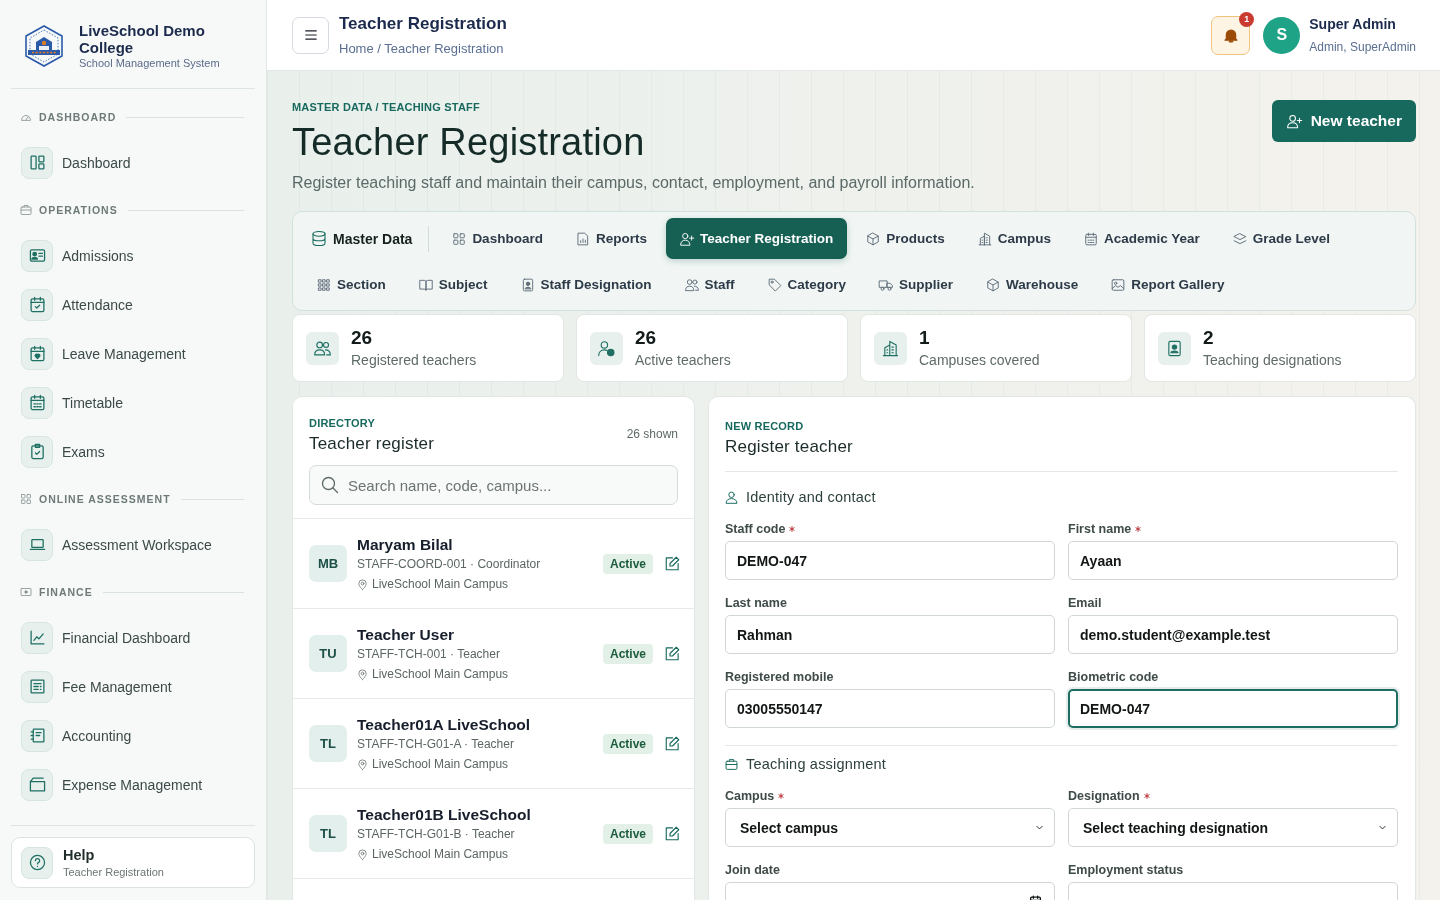 The height and width of the screenshot is (900, 1440). I want to click on sidebar-item: Admissions, so click(133, 255).